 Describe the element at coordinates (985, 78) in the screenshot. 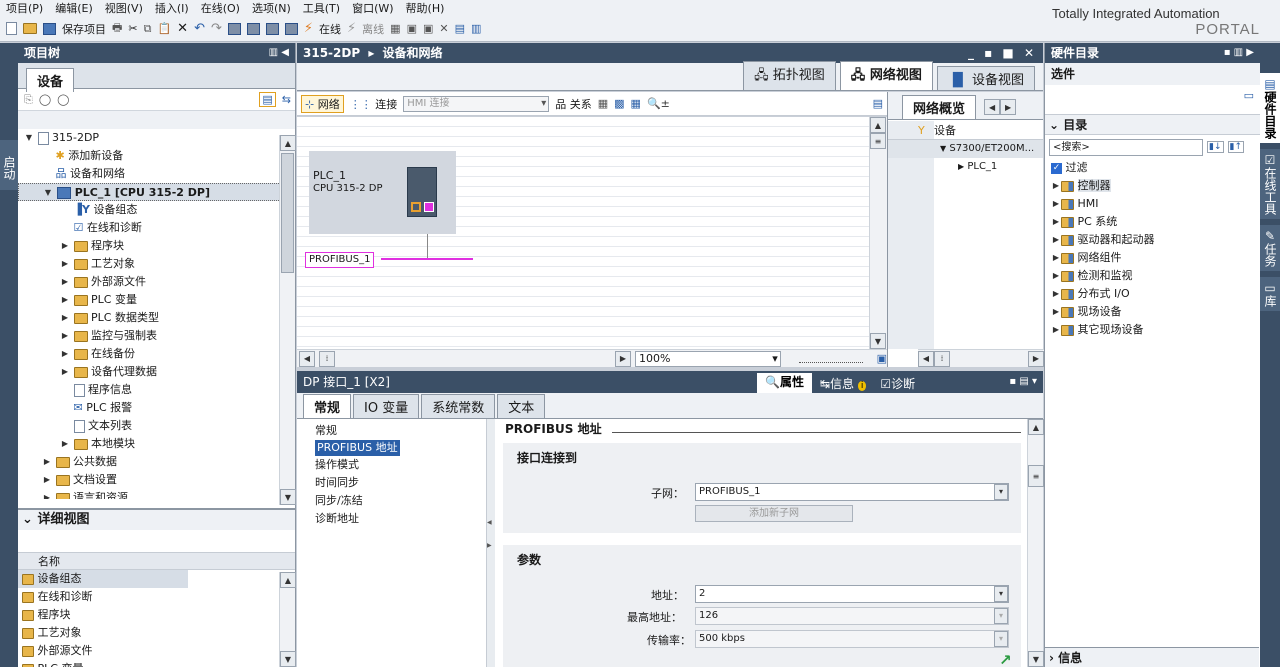

I see `tab-device-view: ▐▌ 设备视图` at that location.